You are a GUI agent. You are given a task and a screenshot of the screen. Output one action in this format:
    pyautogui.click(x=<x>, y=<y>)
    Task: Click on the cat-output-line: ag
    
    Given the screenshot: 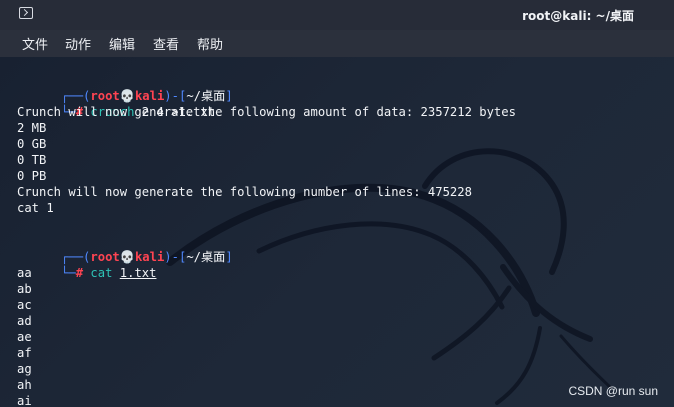 What is the action you would take?
    pyautogui.click(x=24, y=369)
    